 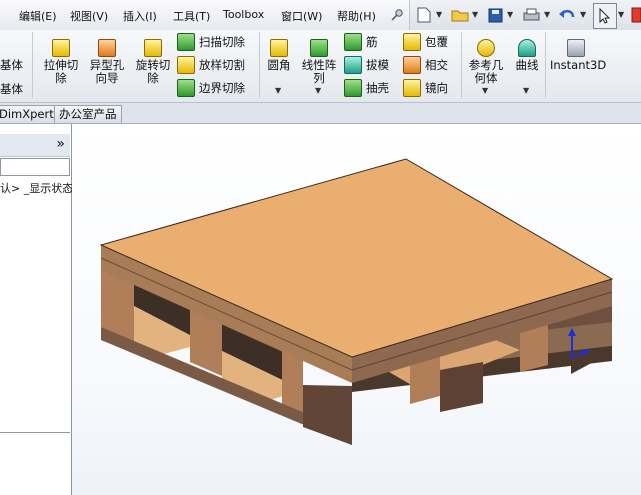 What do you see at coordinates (243, 14) in the screenshot?
I see `menu-toolbox: Toolbox` at bounding box center [243, 14].